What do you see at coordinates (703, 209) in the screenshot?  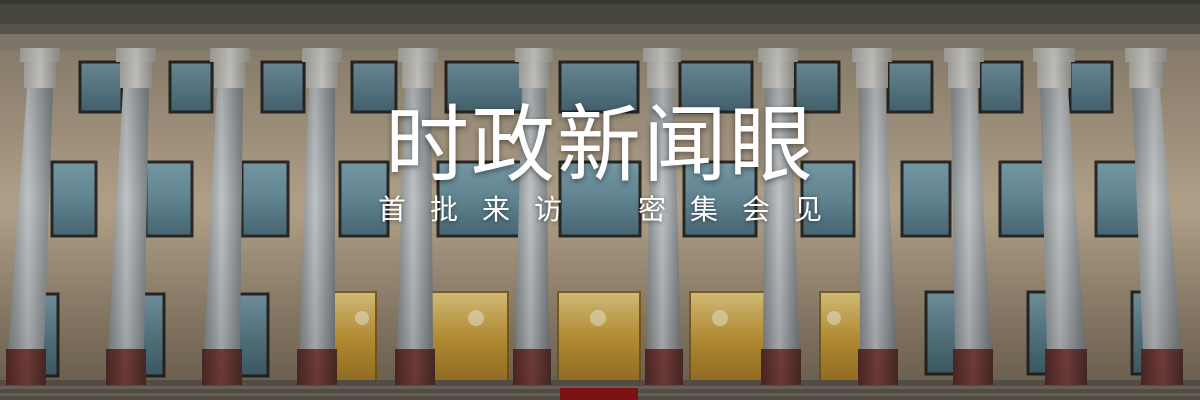 I see `subtitle-char: 集` at bounding box center [703, 209].